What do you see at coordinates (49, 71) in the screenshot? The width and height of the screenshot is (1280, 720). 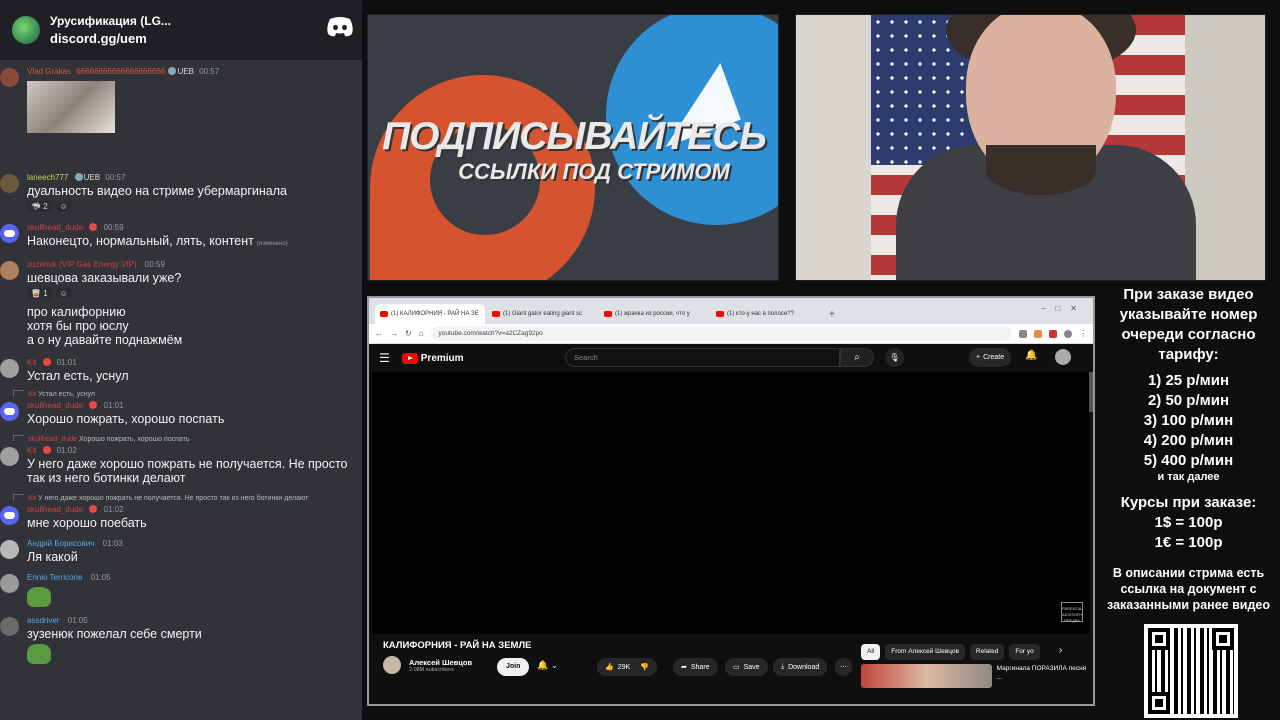 I see `username: Vlad Grakas` at bounding box center [49, 71].